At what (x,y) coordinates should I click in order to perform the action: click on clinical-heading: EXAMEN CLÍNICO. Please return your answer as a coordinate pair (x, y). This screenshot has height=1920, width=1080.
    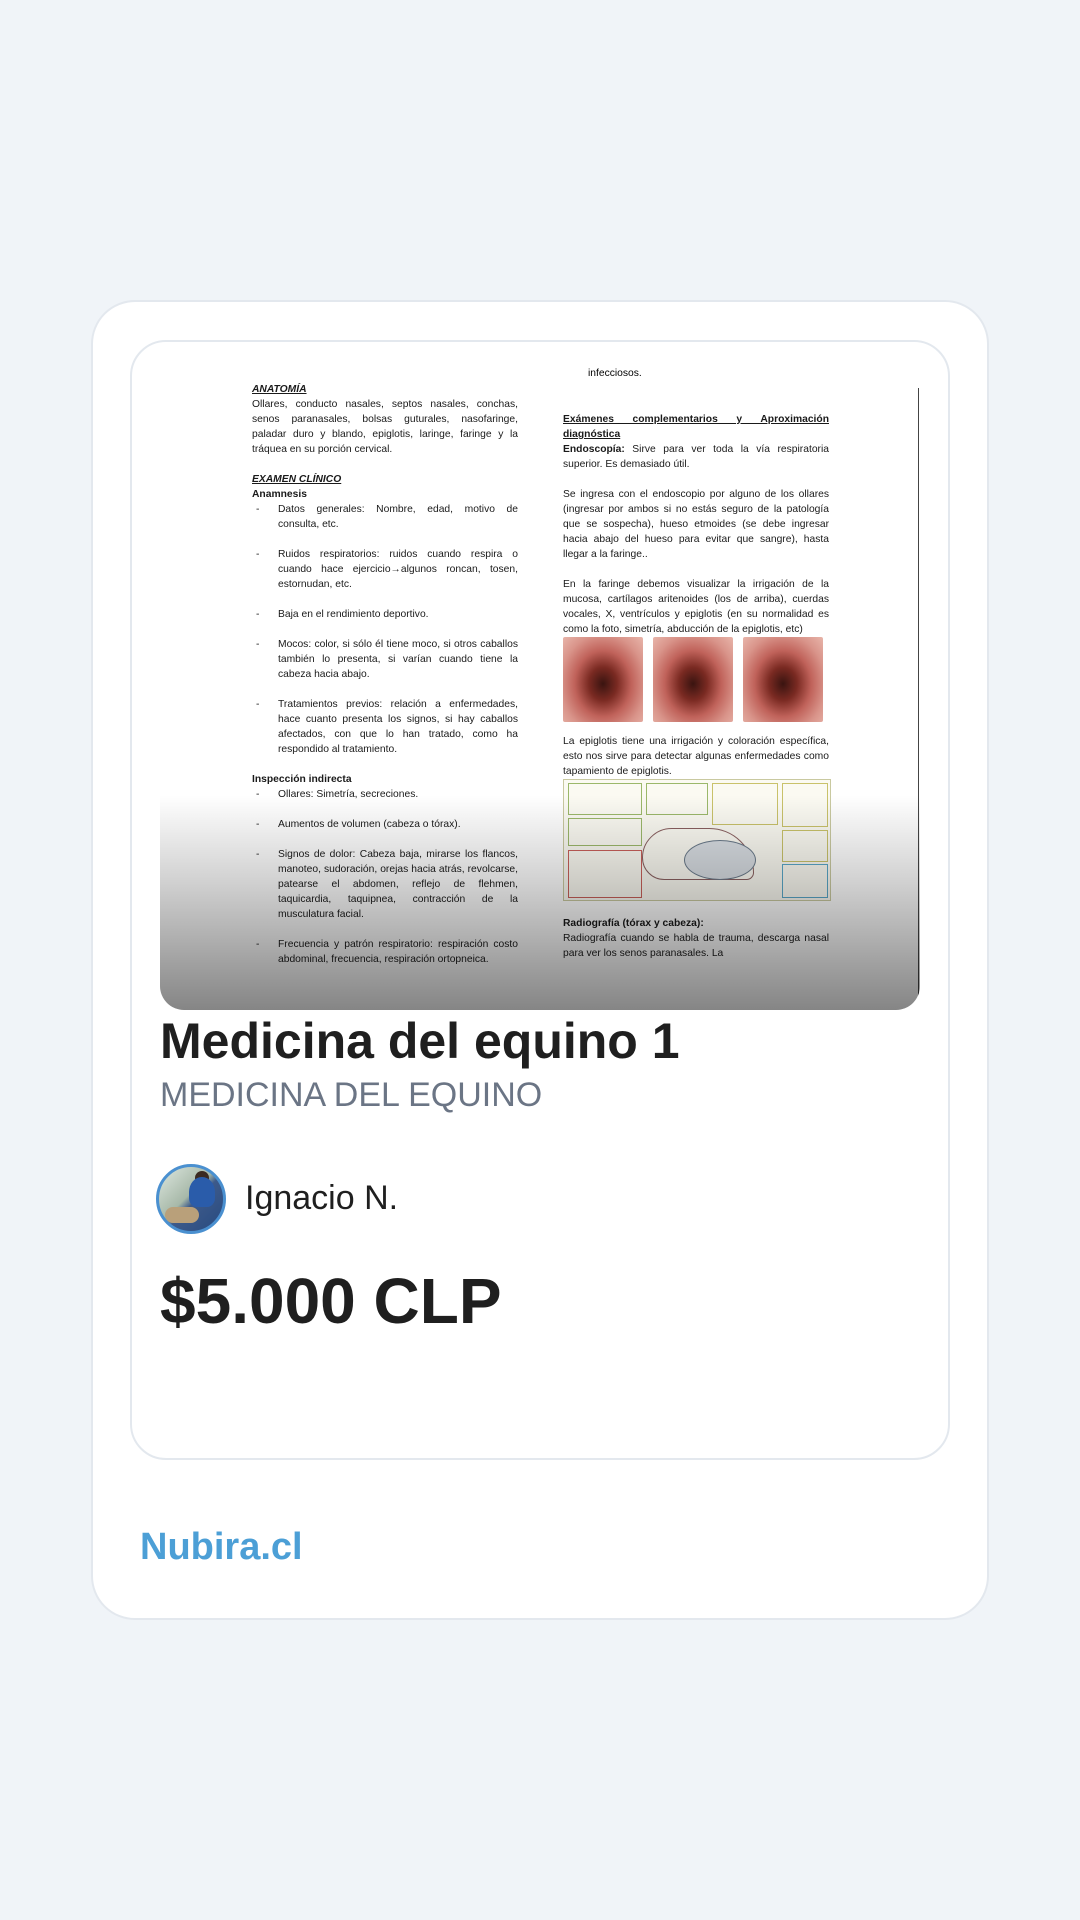
    Looking at the image, I should click on (297, 479).